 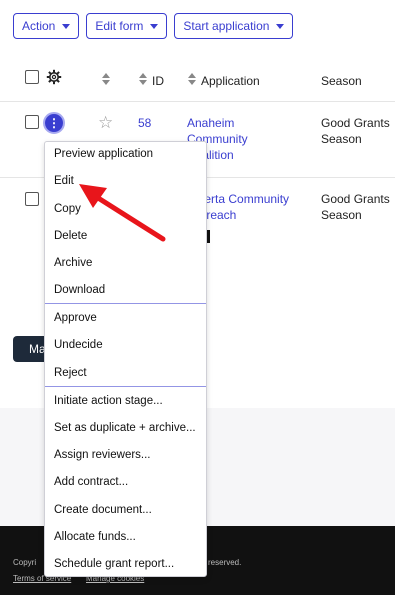 I want to click on action-button: Action, so click(x=46, y=26).